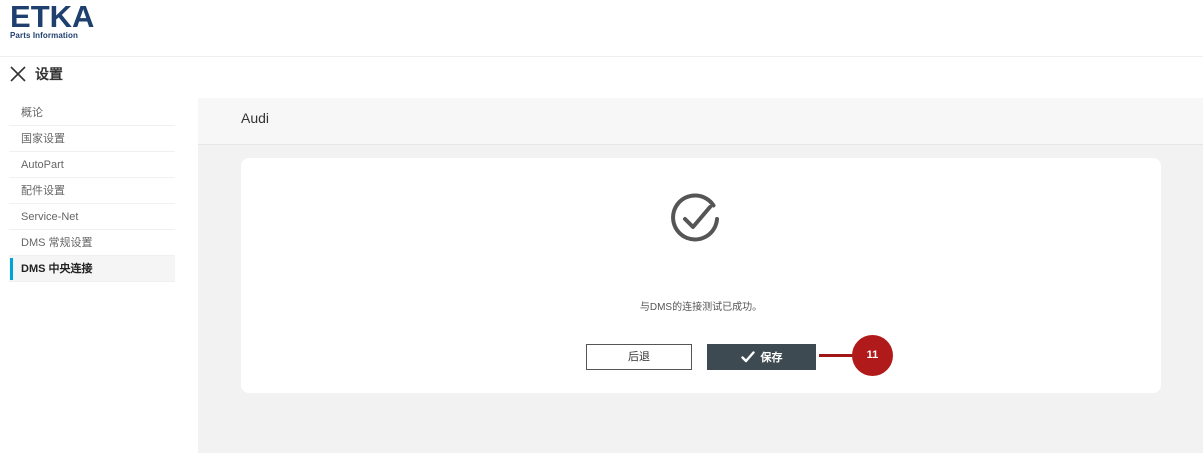  What do you see at coordinates (62, 17) in the screenshot?
I see `logo-mark-rest: TKA` at bounding box center [62, 17].